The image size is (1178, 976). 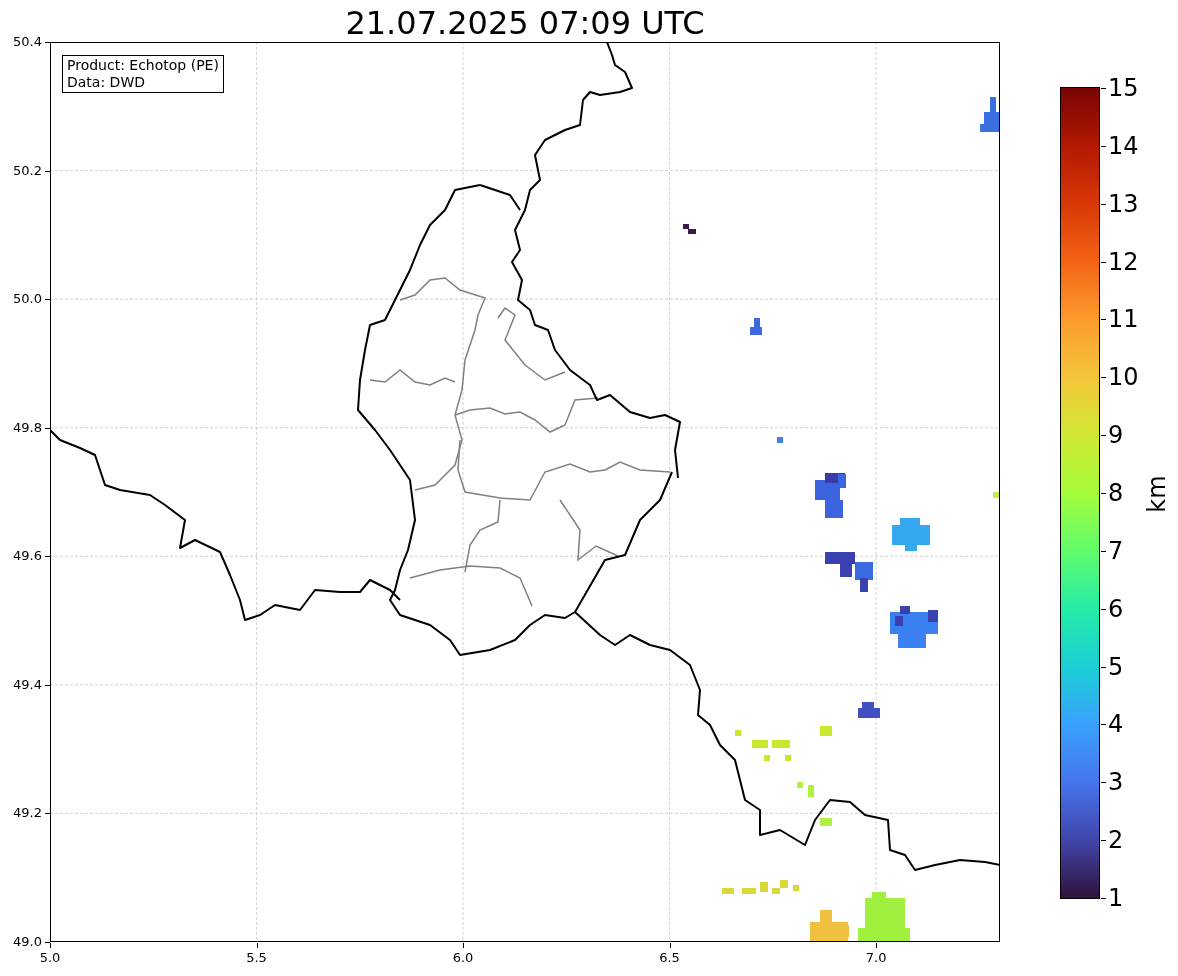 What do you see at coordinates (27, 684) in the screenshot?
I see `y-tick-label: 49.4` at bounding box center [27, 684].